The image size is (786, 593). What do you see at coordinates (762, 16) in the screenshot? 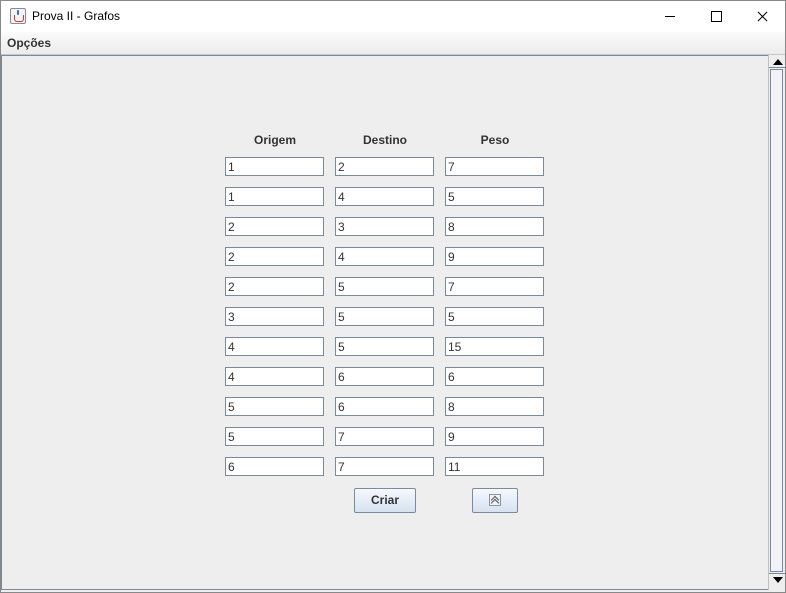
I see `close-button` at bounding box center [762, 16].